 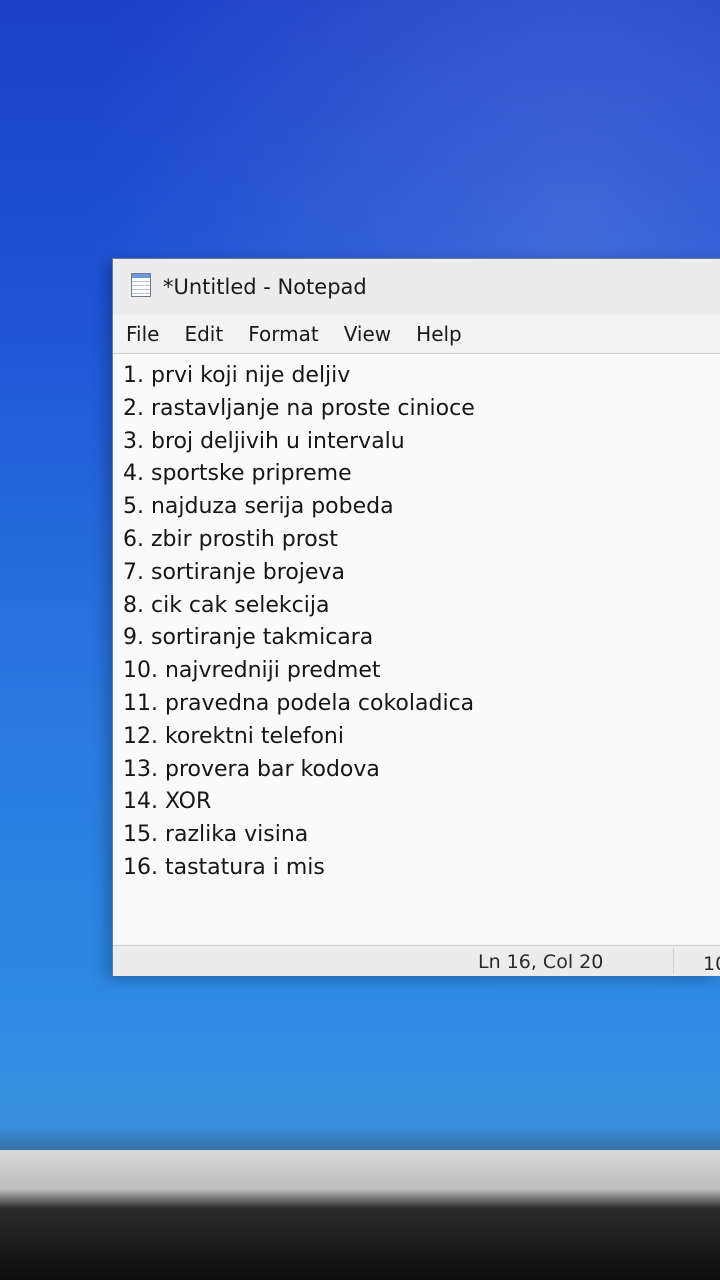 What do you see at coordinates (252, 671) in the screenshot?
I see `editor-line: 10. najvredniji predmet` at bounding box center [252, 671].